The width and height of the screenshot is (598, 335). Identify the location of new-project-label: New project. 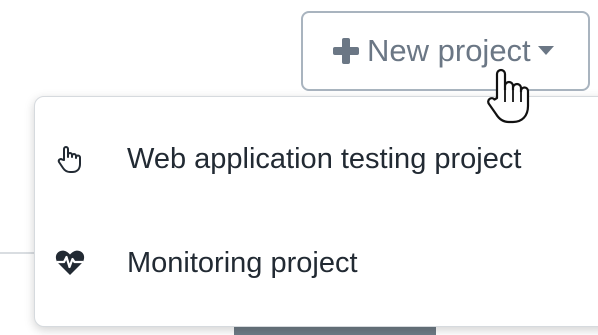
(449, 50).